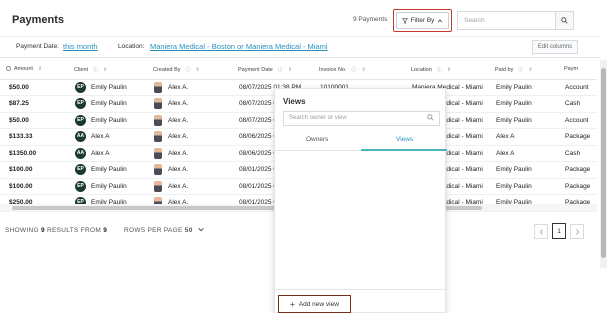 The height and width of the screenshot is (313, 607). I want to click on previous-page-button, so click(541, 231).